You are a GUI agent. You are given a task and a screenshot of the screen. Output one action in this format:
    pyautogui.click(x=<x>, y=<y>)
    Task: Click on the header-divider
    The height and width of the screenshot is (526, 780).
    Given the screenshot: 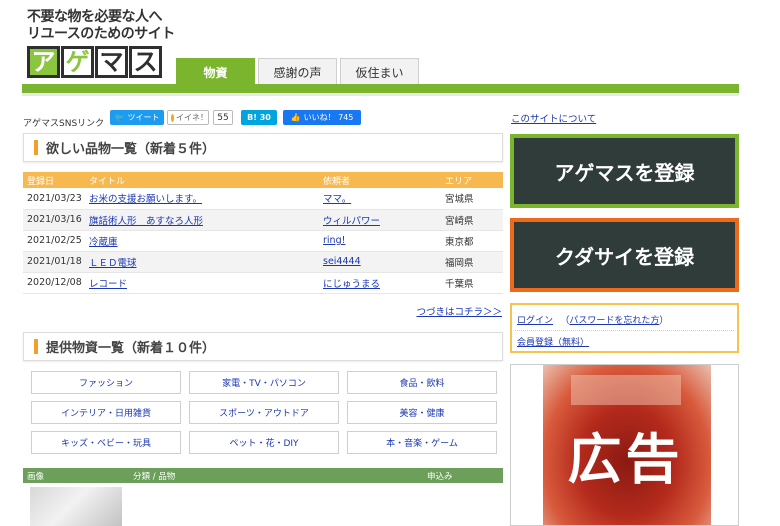 What is the action you would take?
    pyautogui.click(x=380, y=88)
    